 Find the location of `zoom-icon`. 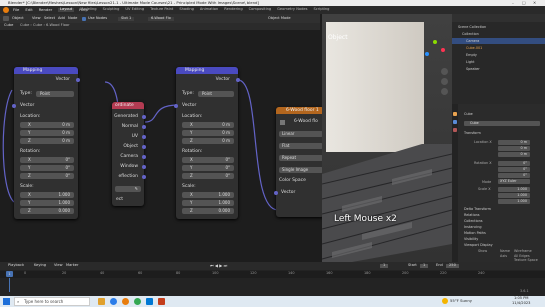

zoom-icon is located at coordinates (444, 71).